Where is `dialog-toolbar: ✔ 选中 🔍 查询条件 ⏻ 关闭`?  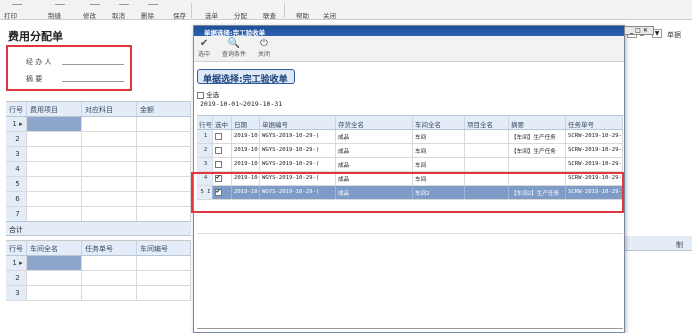
dialog-toolbar: ✔ 选中 🔍 查询条件 ⏻ 关闭 is located at coordinates (409, 49).